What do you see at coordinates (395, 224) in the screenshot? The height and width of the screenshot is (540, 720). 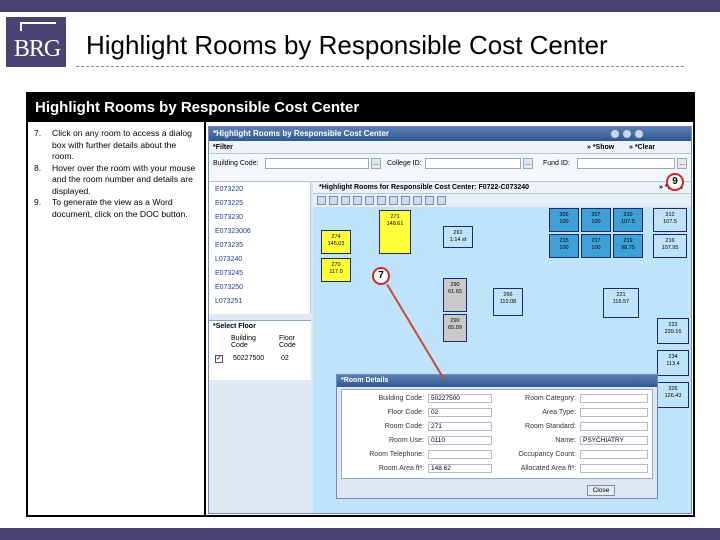 I see `room-area: 148.61` at bounding box center [395, 224].